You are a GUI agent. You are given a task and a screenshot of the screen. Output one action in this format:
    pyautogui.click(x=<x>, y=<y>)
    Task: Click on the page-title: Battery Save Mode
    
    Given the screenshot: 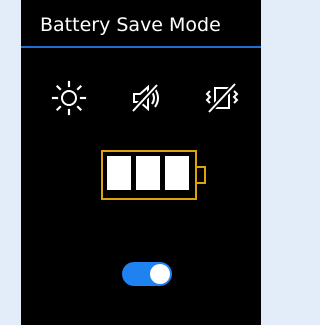 What is the action you would take?
    pyautogui.click(x=130, y=25)
    